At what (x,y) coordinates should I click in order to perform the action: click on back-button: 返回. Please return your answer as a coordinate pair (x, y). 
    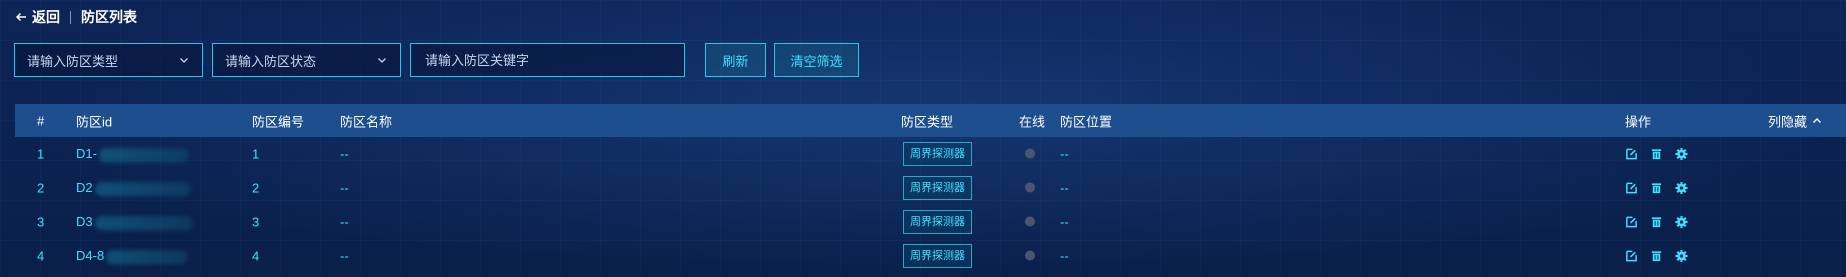
    Looking at the image, I should click on (37, 17).